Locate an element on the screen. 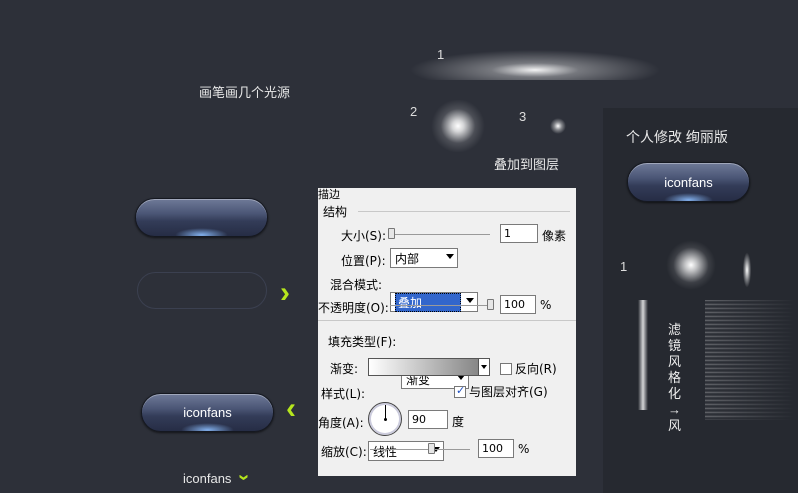  right-light-source is located at coordinates (691, 265).